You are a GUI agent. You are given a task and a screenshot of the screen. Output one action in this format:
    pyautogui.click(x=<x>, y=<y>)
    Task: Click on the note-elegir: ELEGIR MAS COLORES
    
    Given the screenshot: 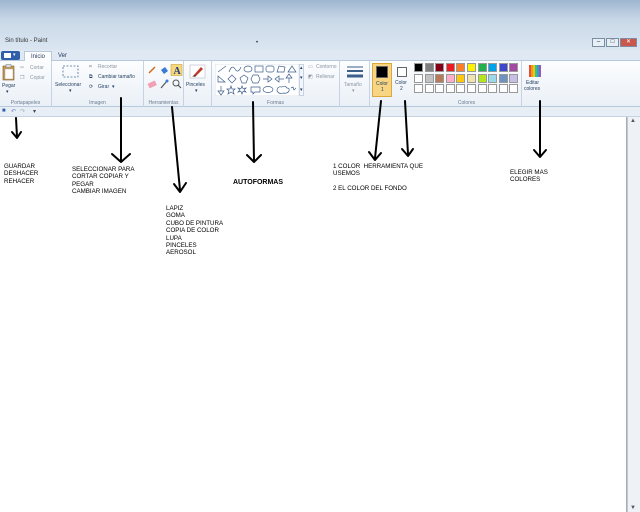 What is the action you would take?
    pyautogui.click(x=529, y=176)
    